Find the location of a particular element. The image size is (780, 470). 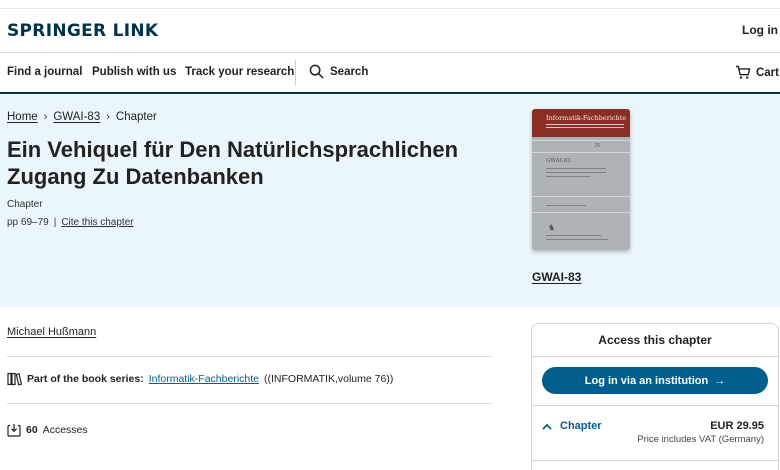

search-label: Search is located at coordinates (349, 71).